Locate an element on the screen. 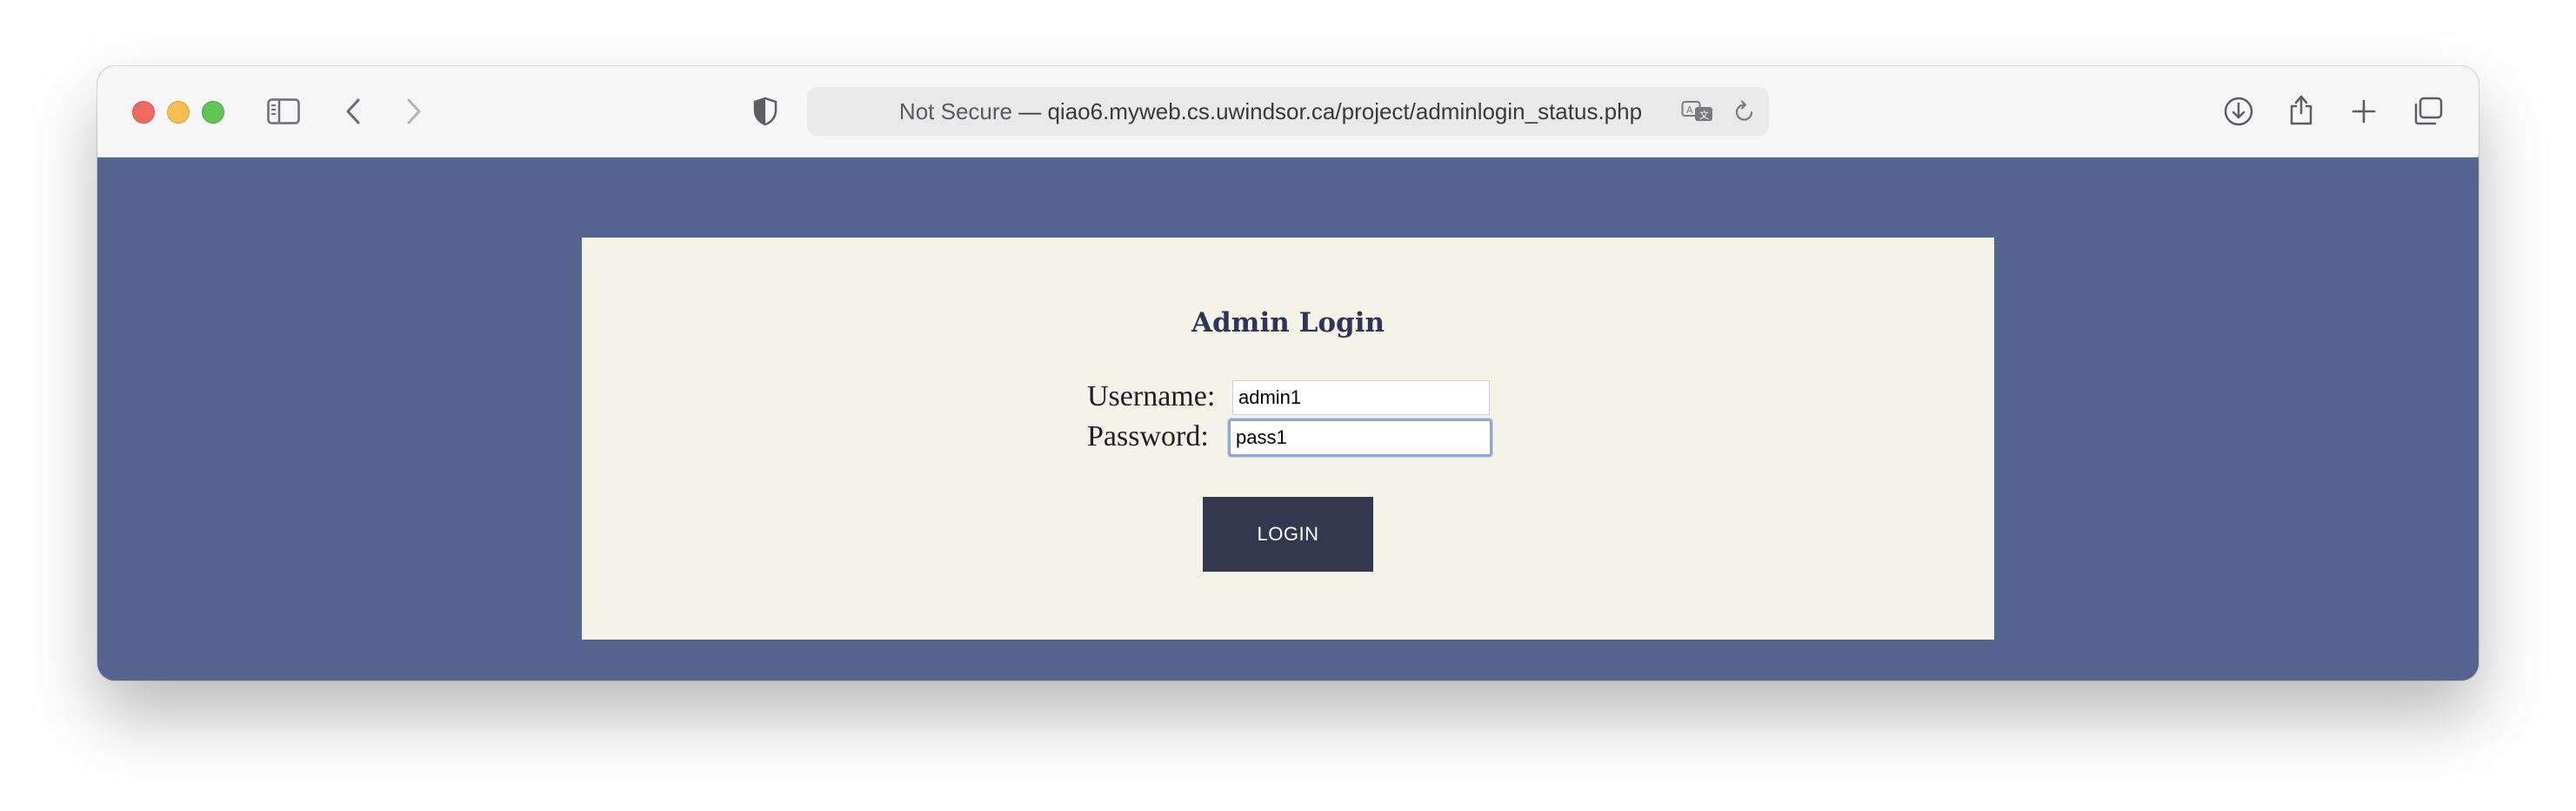  reload-icon is located at coordinates (1744, 111).